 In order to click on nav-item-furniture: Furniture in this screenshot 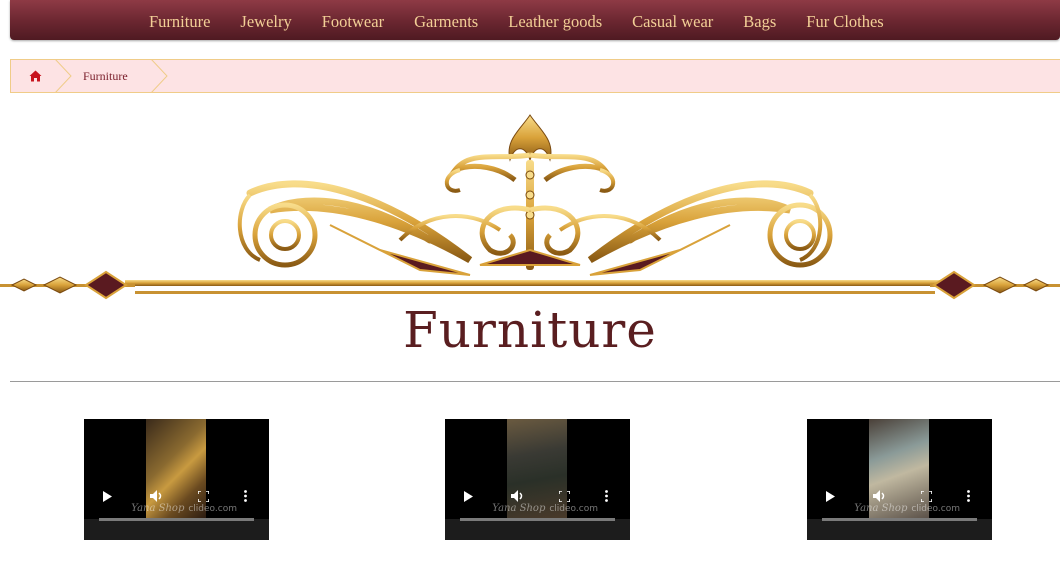, I will do `click(179, 20)`.